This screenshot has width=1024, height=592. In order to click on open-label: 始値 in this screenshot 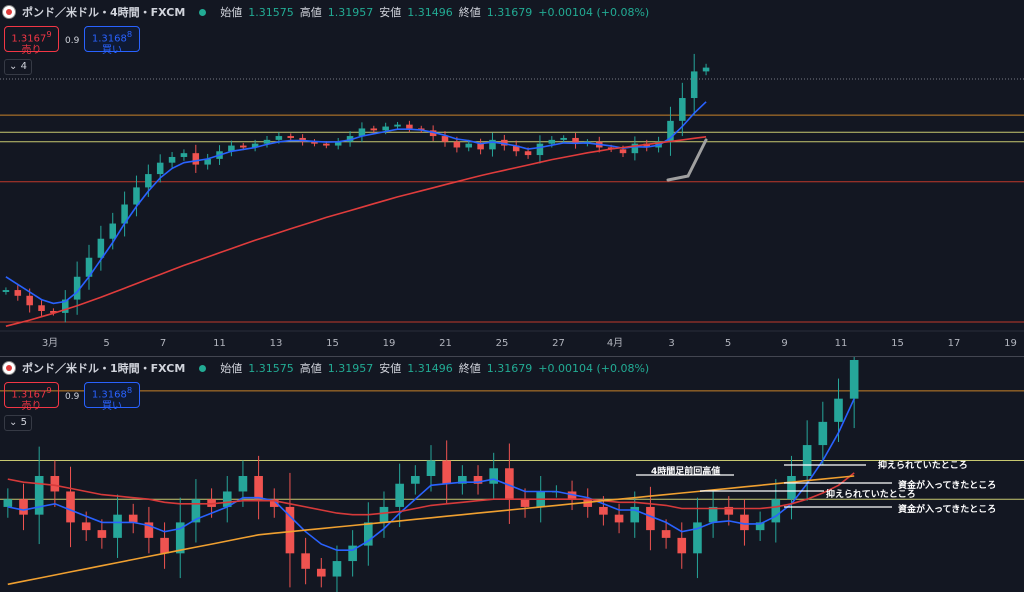, I will do `click(231, 368)`.